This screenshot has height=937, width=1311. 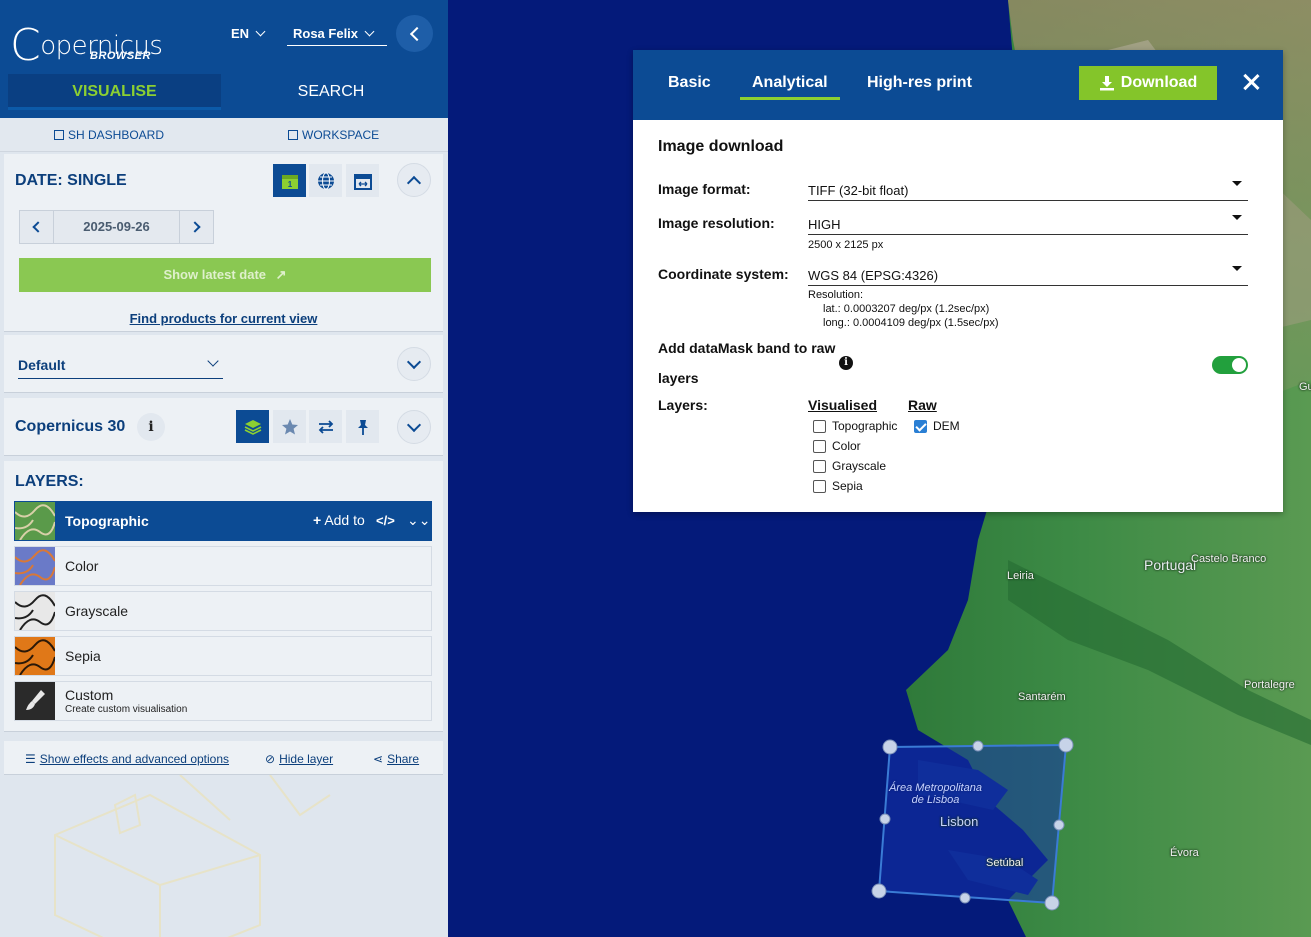 What do you see at coordinates (30, 759) in the screenshot?
I see `sliders-icon: ☰` at bounding box center [30, 759].